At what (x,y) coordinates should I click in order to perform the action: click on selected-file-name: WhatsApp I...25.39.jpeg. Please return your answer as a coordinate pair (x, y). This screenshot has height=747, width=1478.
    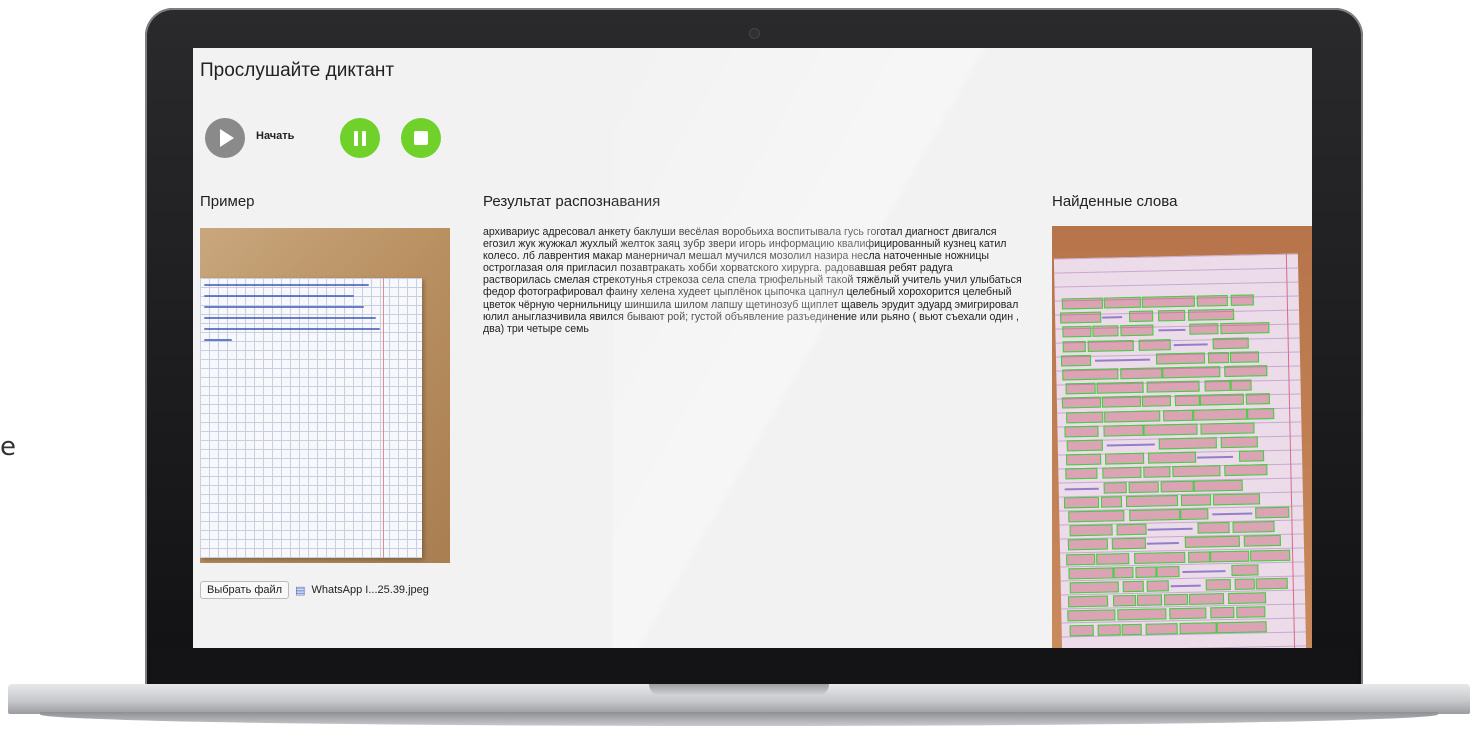
    Looking at the image, I should click on (370, 590).